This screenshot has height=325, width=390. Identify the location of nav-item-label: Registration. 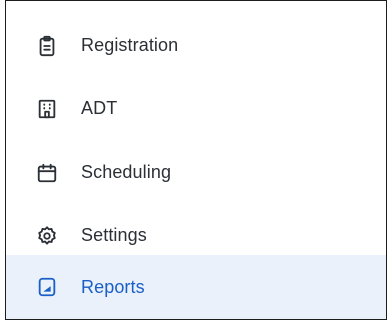
(130, 45).